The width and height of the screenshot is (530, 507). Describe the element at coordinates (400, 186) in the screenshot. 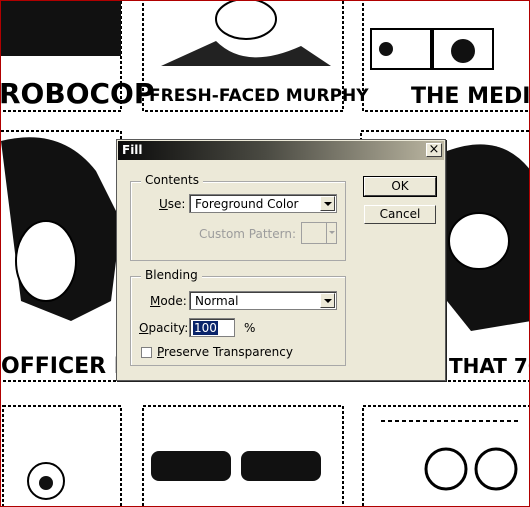

I see `ok-button: OK` at that location.